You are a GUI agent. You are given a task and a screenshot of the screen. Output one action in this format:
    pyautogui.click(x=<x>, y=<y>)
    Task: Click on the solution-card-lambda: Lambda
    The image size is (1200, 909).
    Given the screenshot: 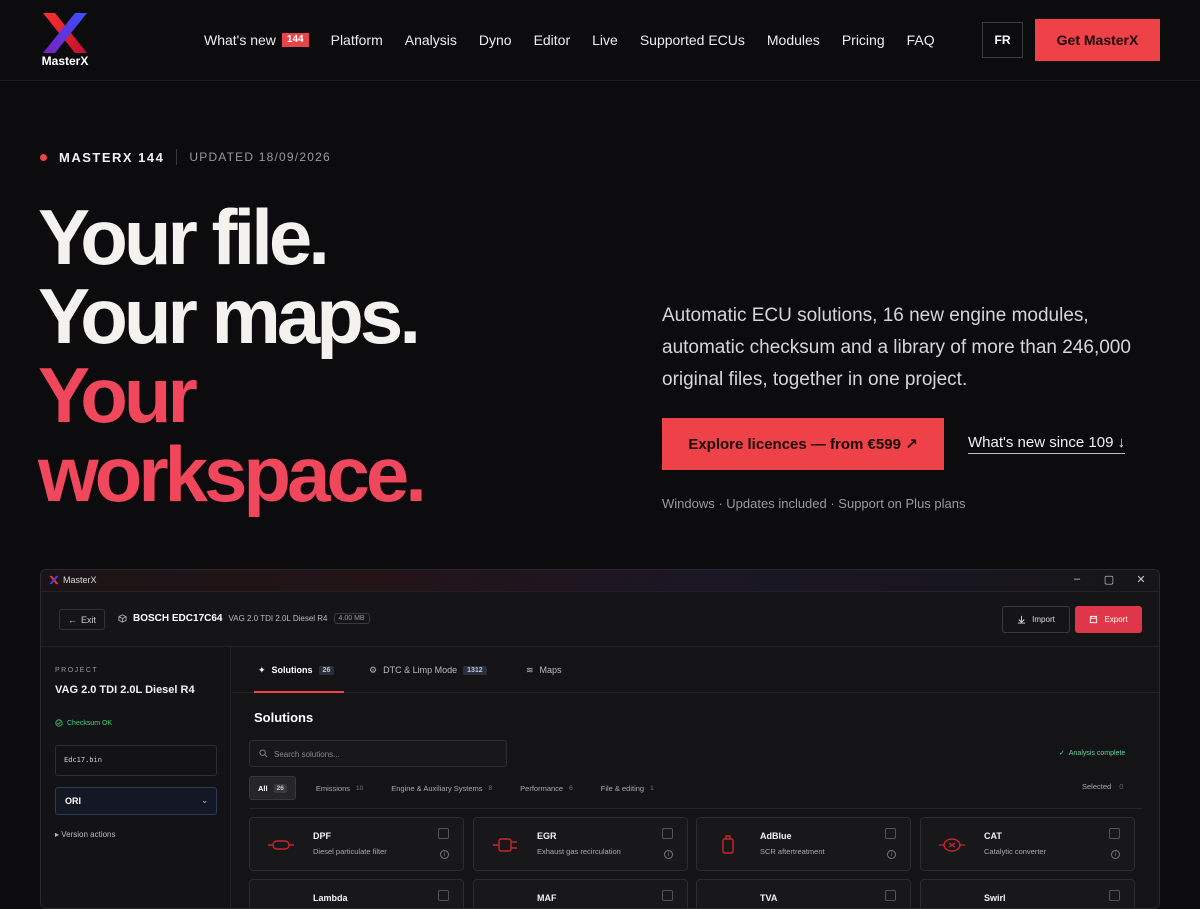 What is the action you would take?
    pyautogui.click(x=356, y=893)
    